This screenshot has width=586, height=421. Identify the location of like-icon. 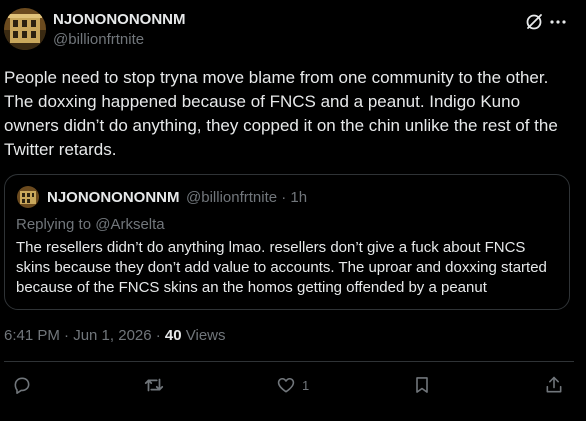
(286, 385).